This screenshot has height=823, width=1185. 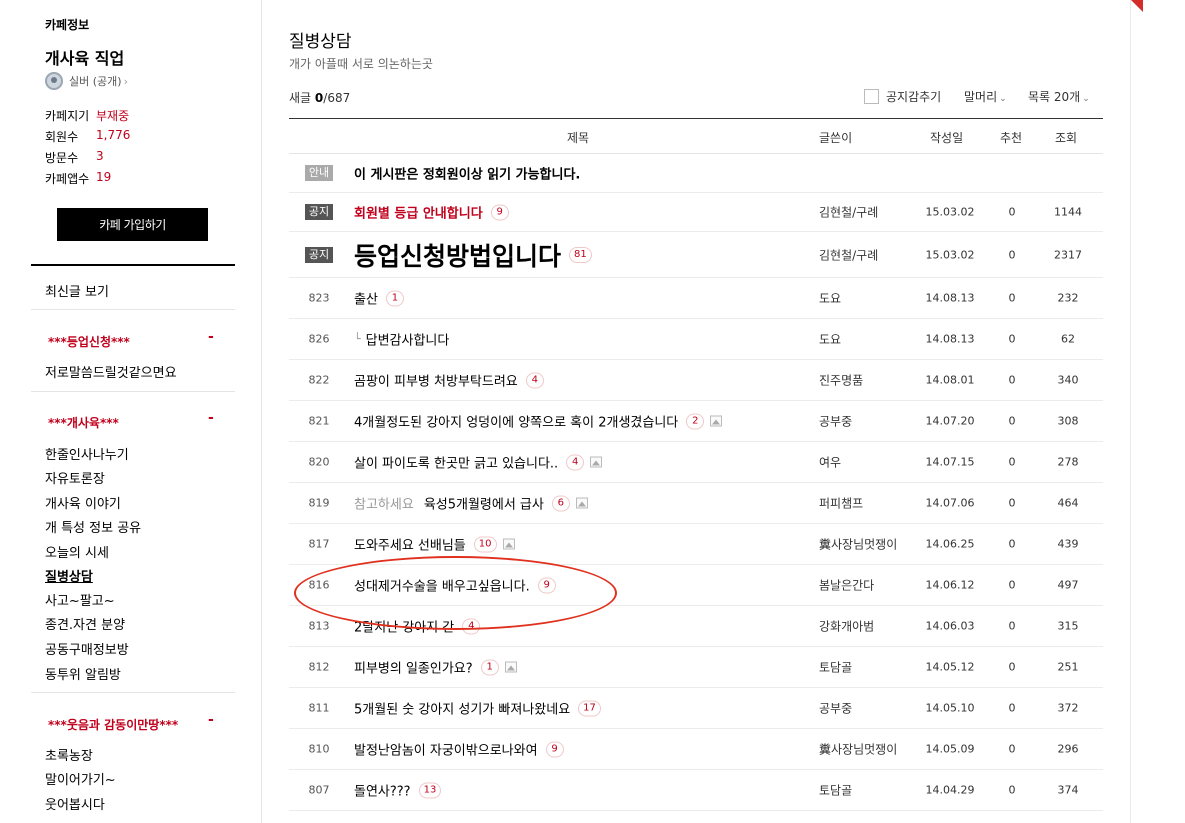 What do you see at coordinates (75, 477) in the screenshot?
I see `menu-item: 자유토론장` at bounding box center [75, 477].